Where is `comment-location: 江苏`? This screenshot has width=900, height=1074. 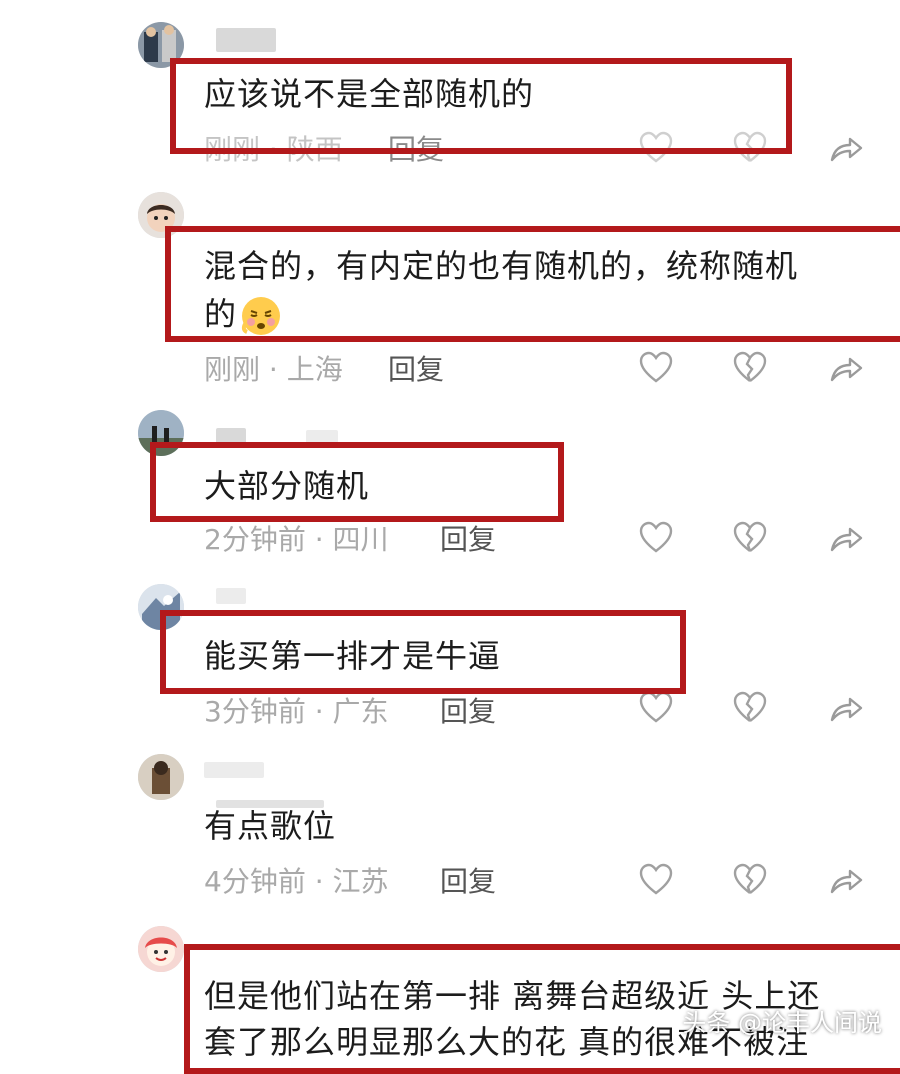 comment-location: 江苏 is located at coordinates (360, 881).